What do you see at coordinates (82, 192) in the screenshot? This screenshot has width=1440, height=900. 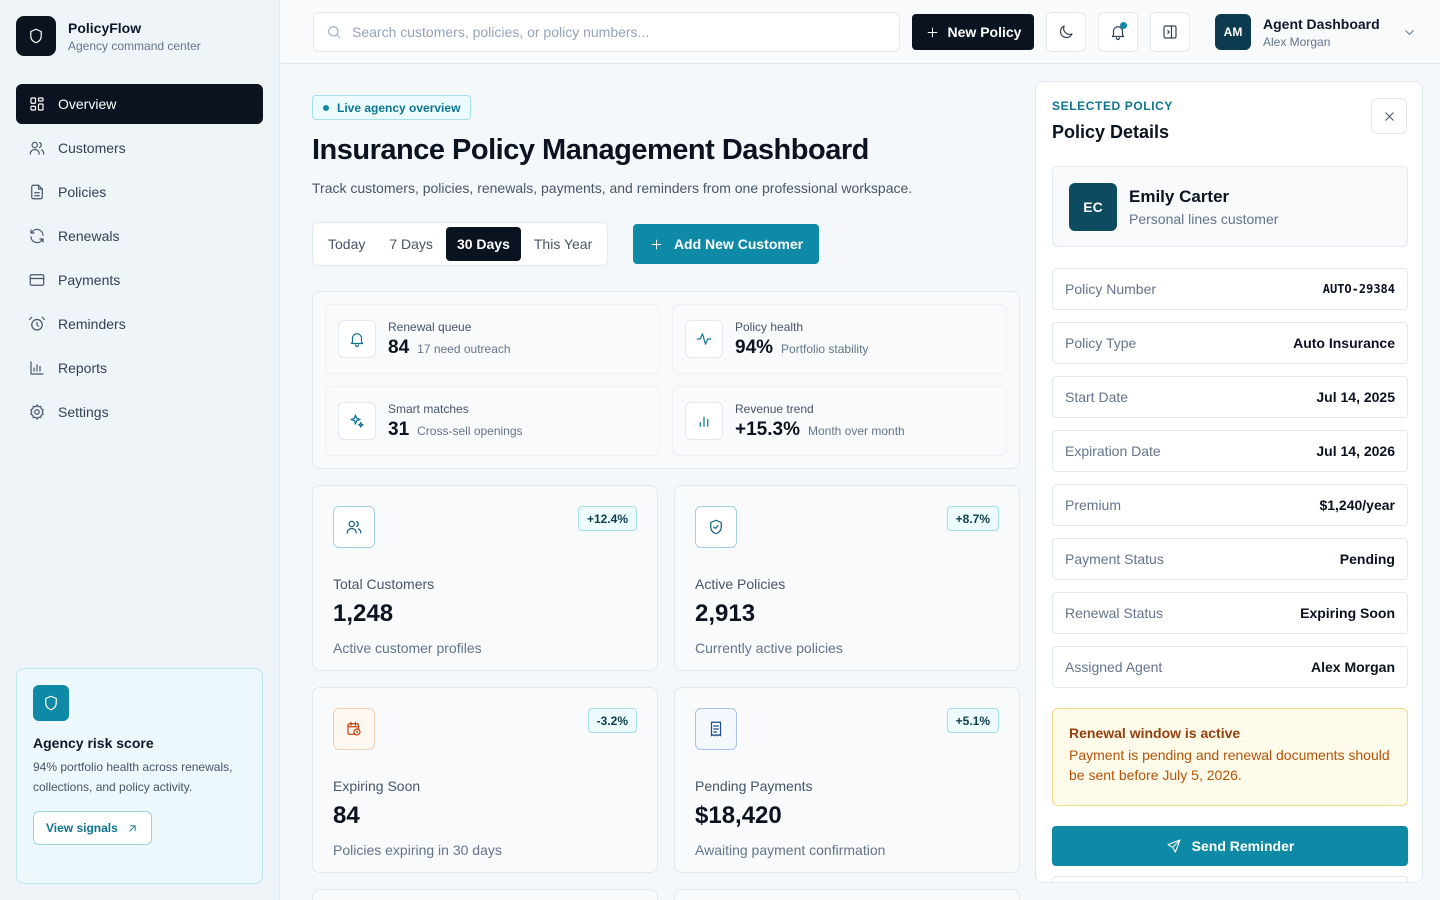 I see `sidebar-item-label: Policies` at bounding box center [82, 192].